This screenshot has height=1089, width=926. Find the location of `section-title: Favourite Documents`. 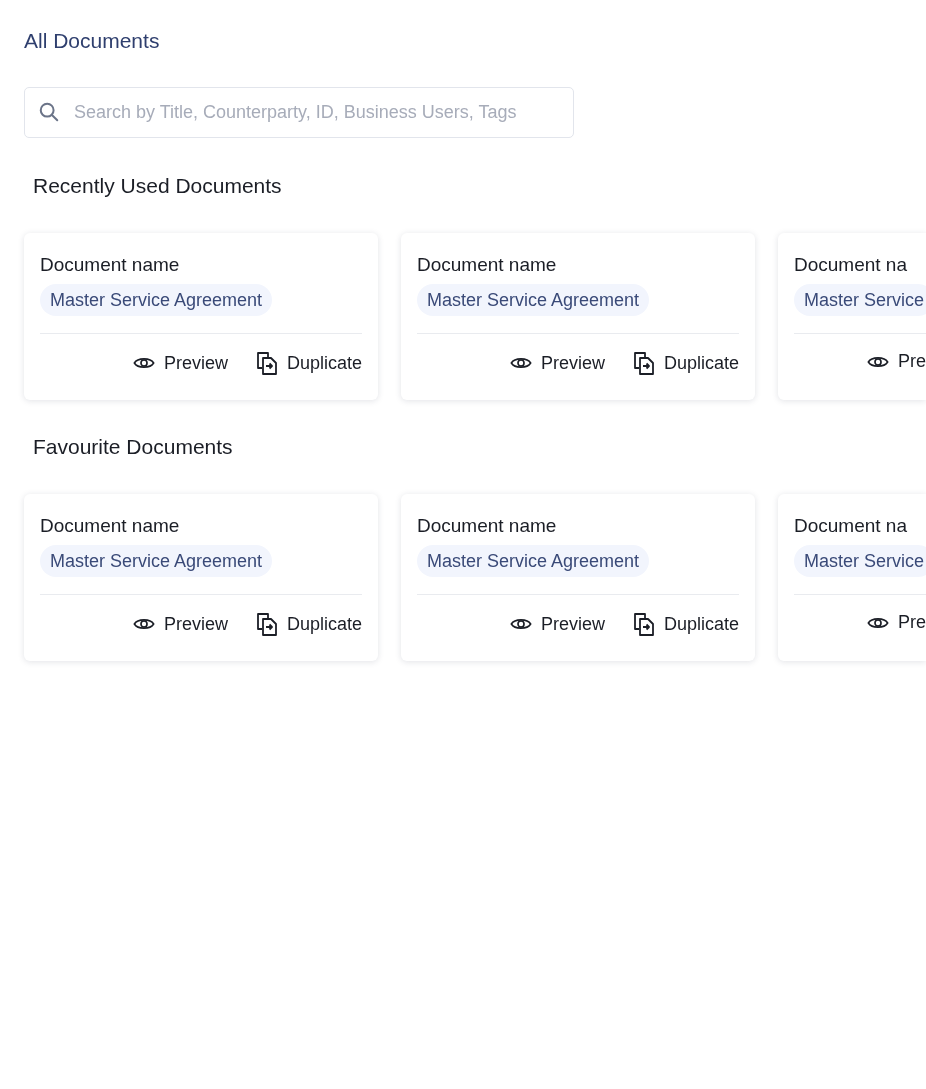

section-title: Favourite Documents is located at coordinates (133, 447).